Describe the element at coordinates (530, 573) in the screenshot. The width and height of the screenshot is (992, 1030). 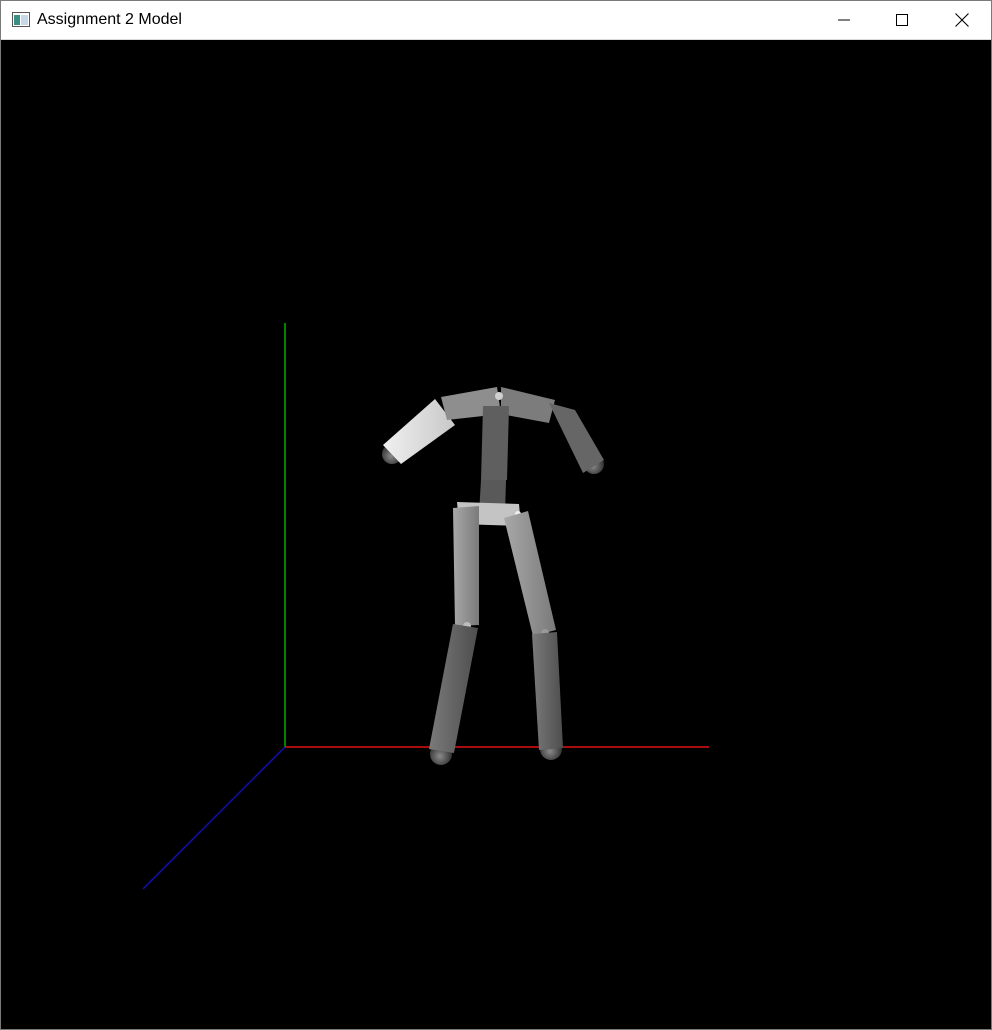
I see `right-thigh` at that location.